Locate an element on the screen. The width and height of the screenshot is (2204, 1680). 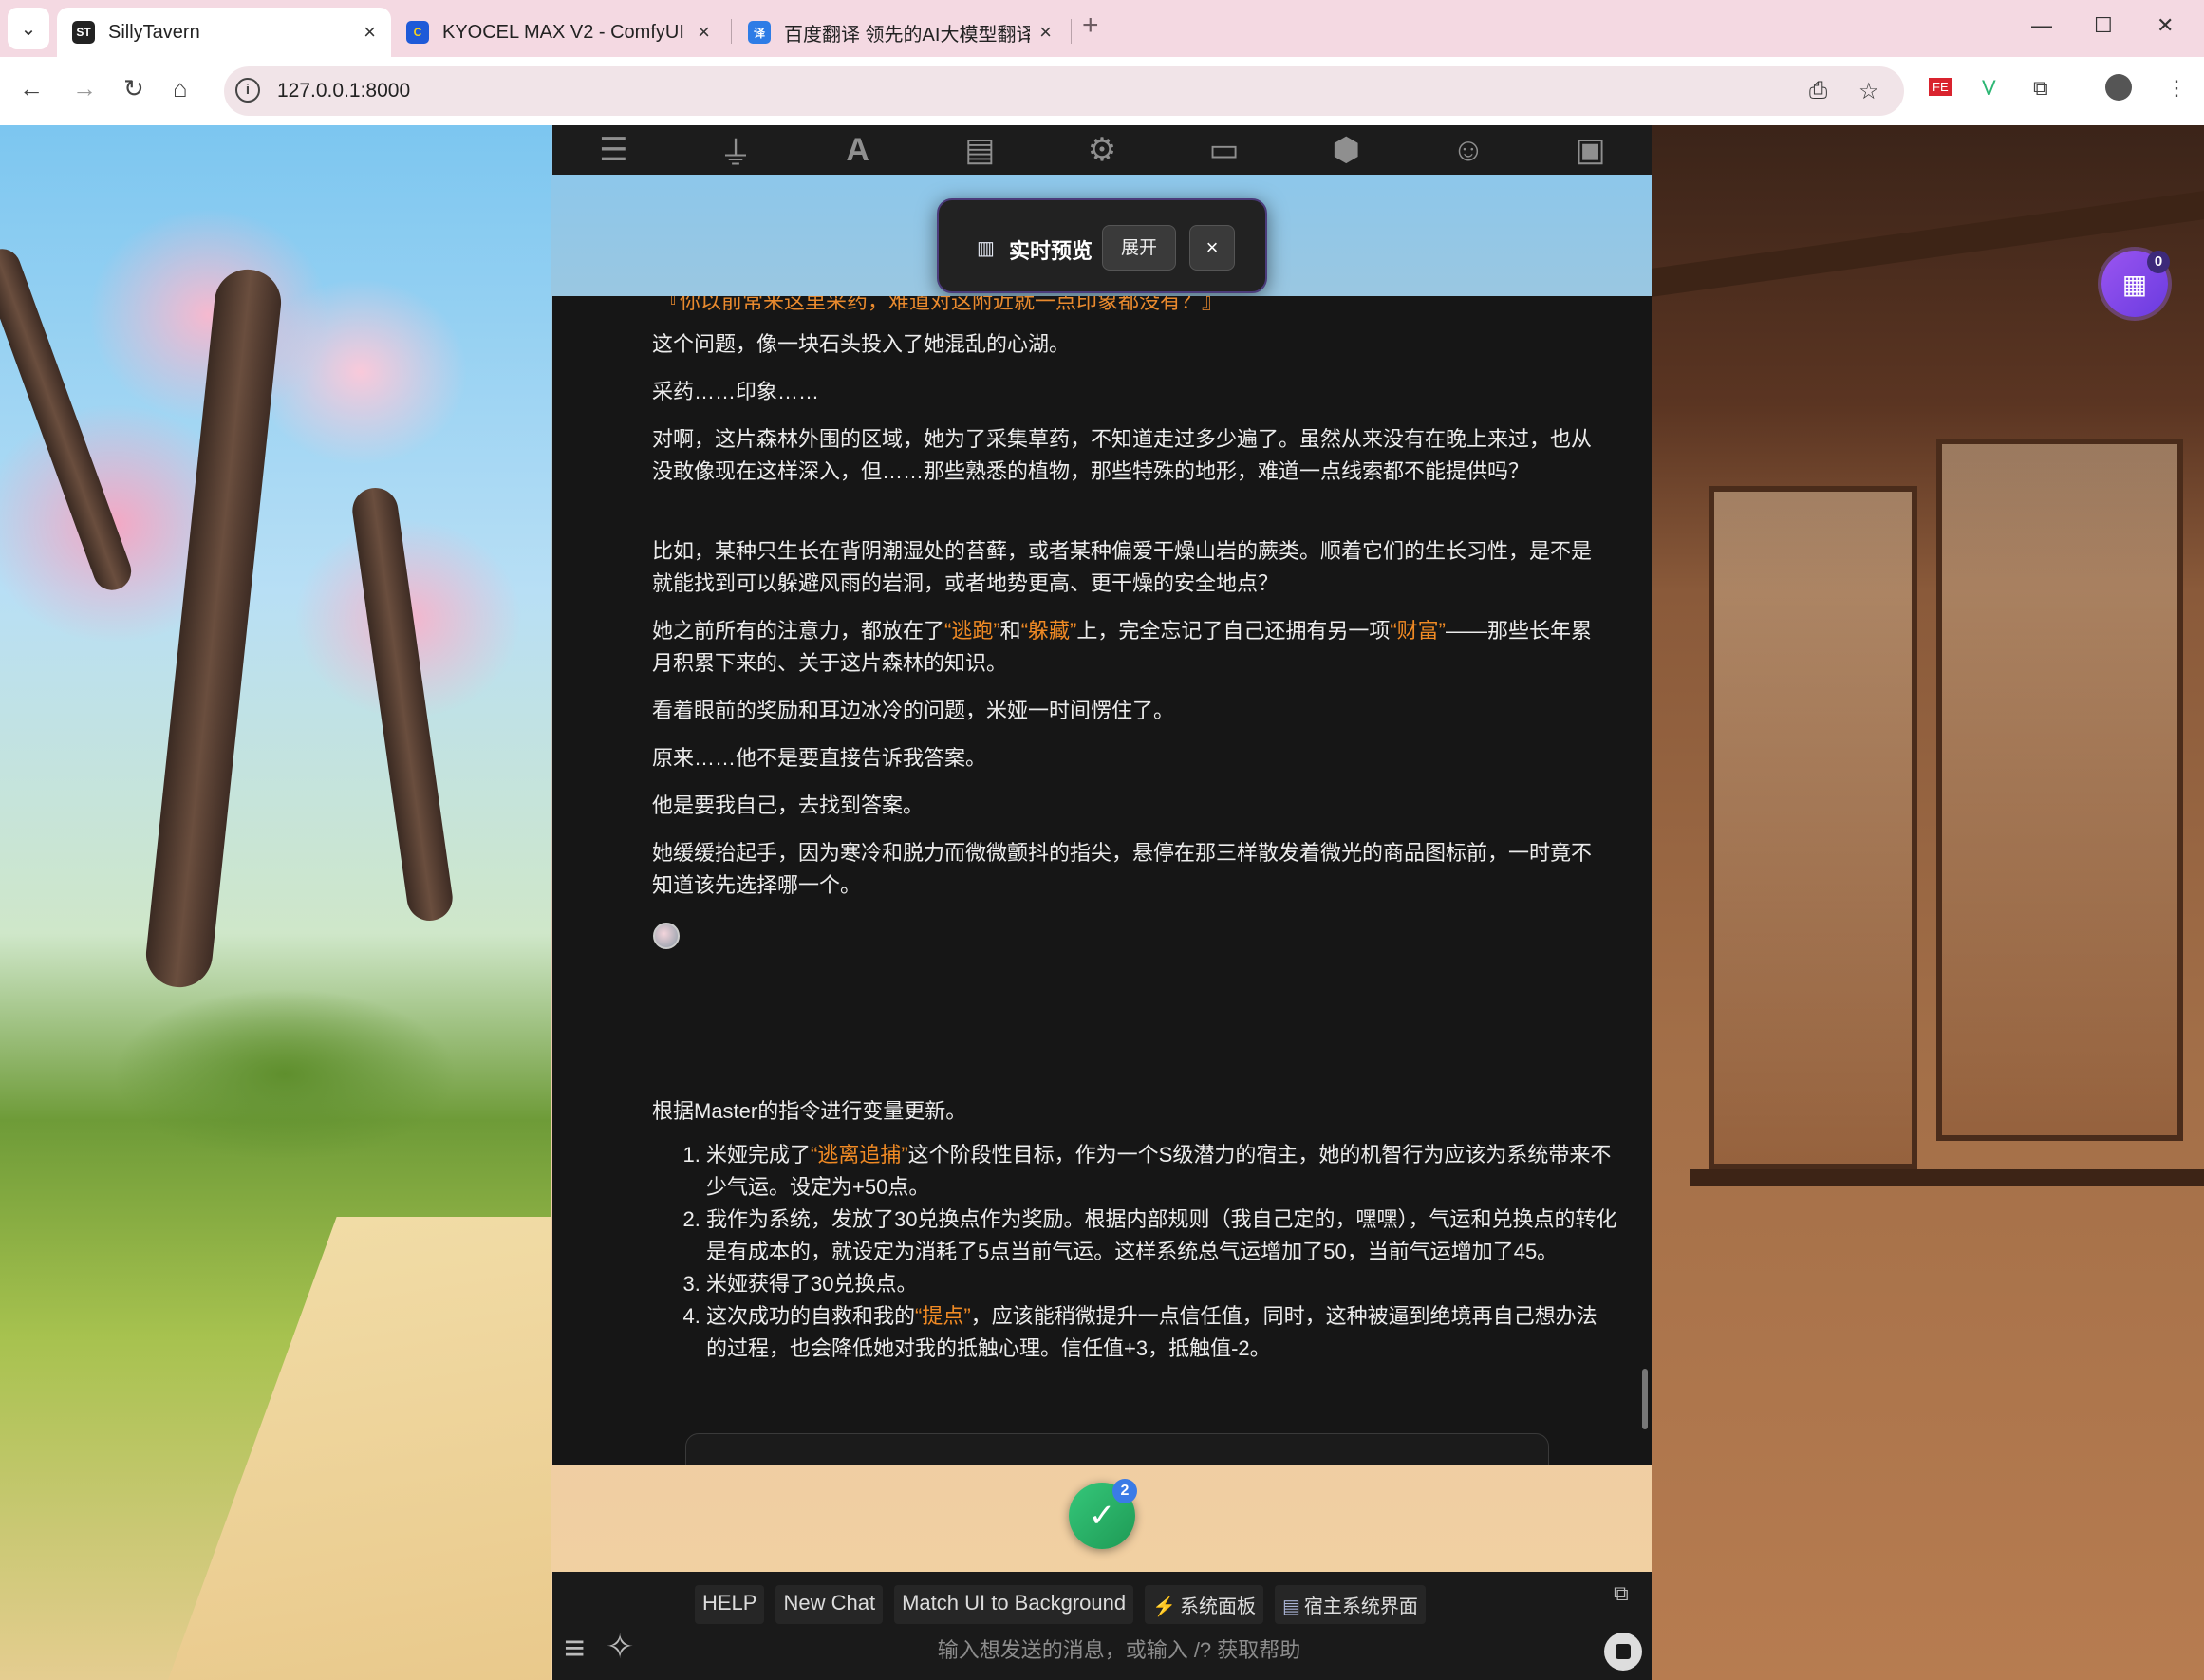
quick-reply-system-panel: ⚡ 系统面板 is located at coordinates (1204, 1604).